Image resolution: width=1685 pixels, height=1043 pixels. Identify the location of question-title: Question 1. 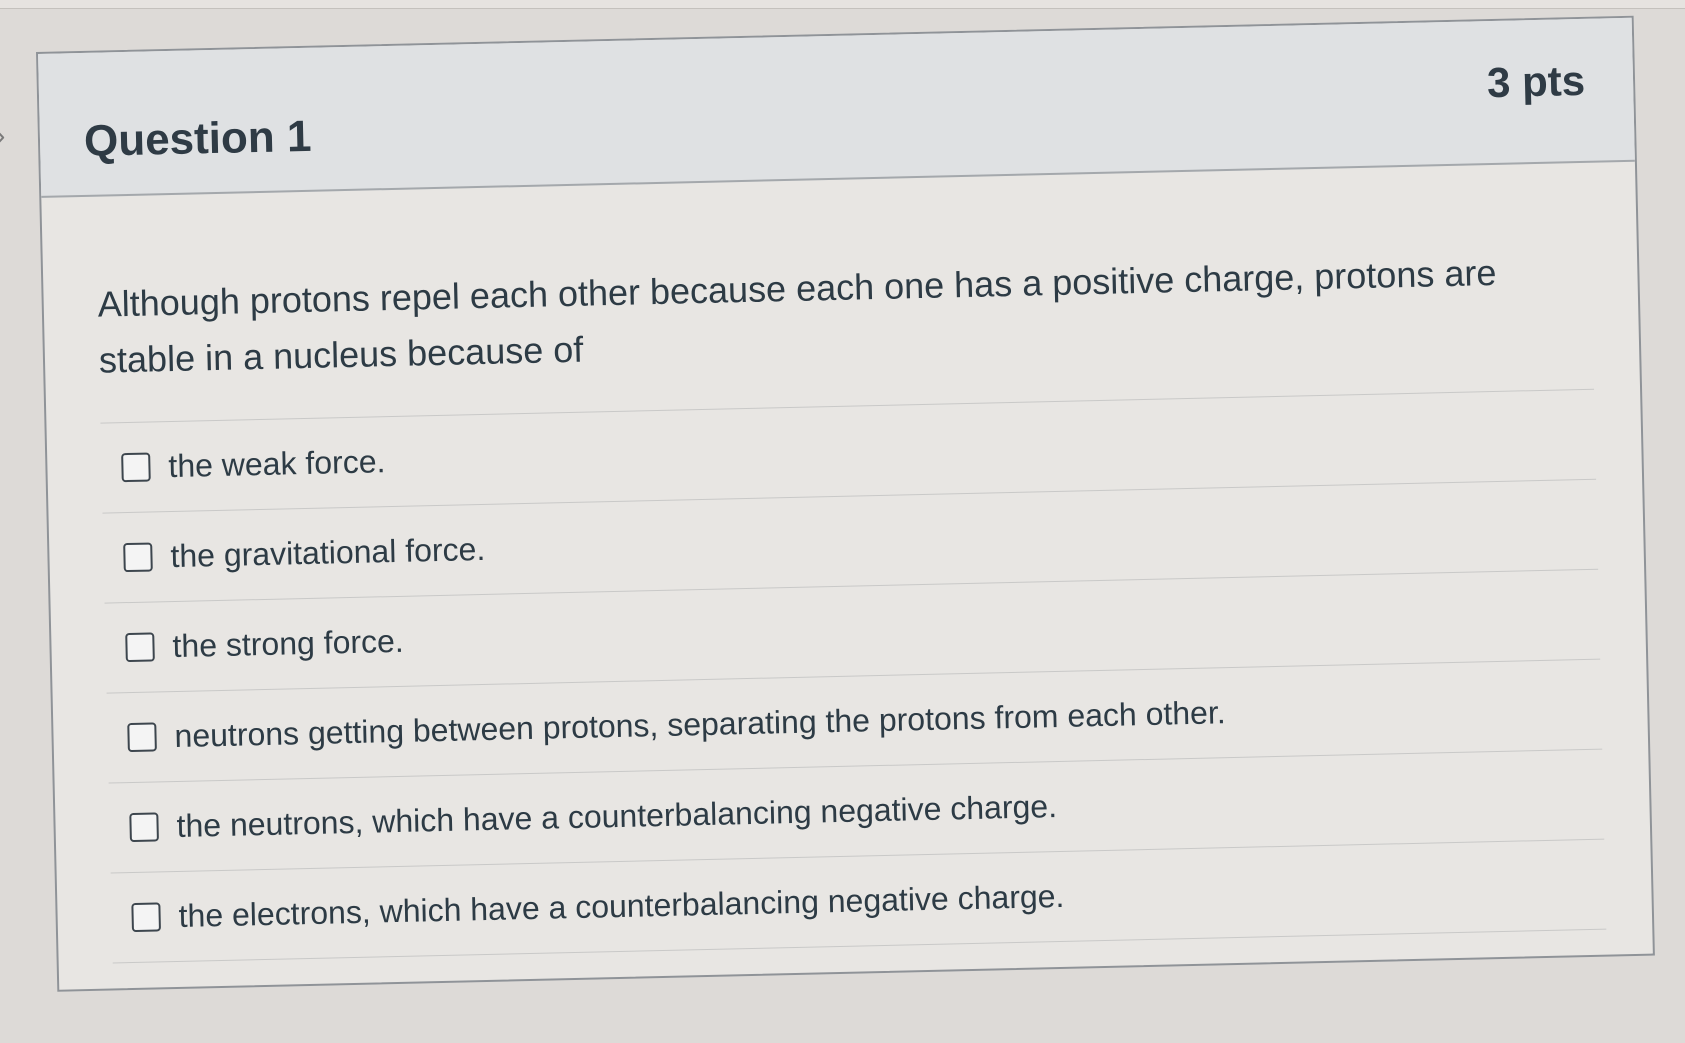
(197, 138).